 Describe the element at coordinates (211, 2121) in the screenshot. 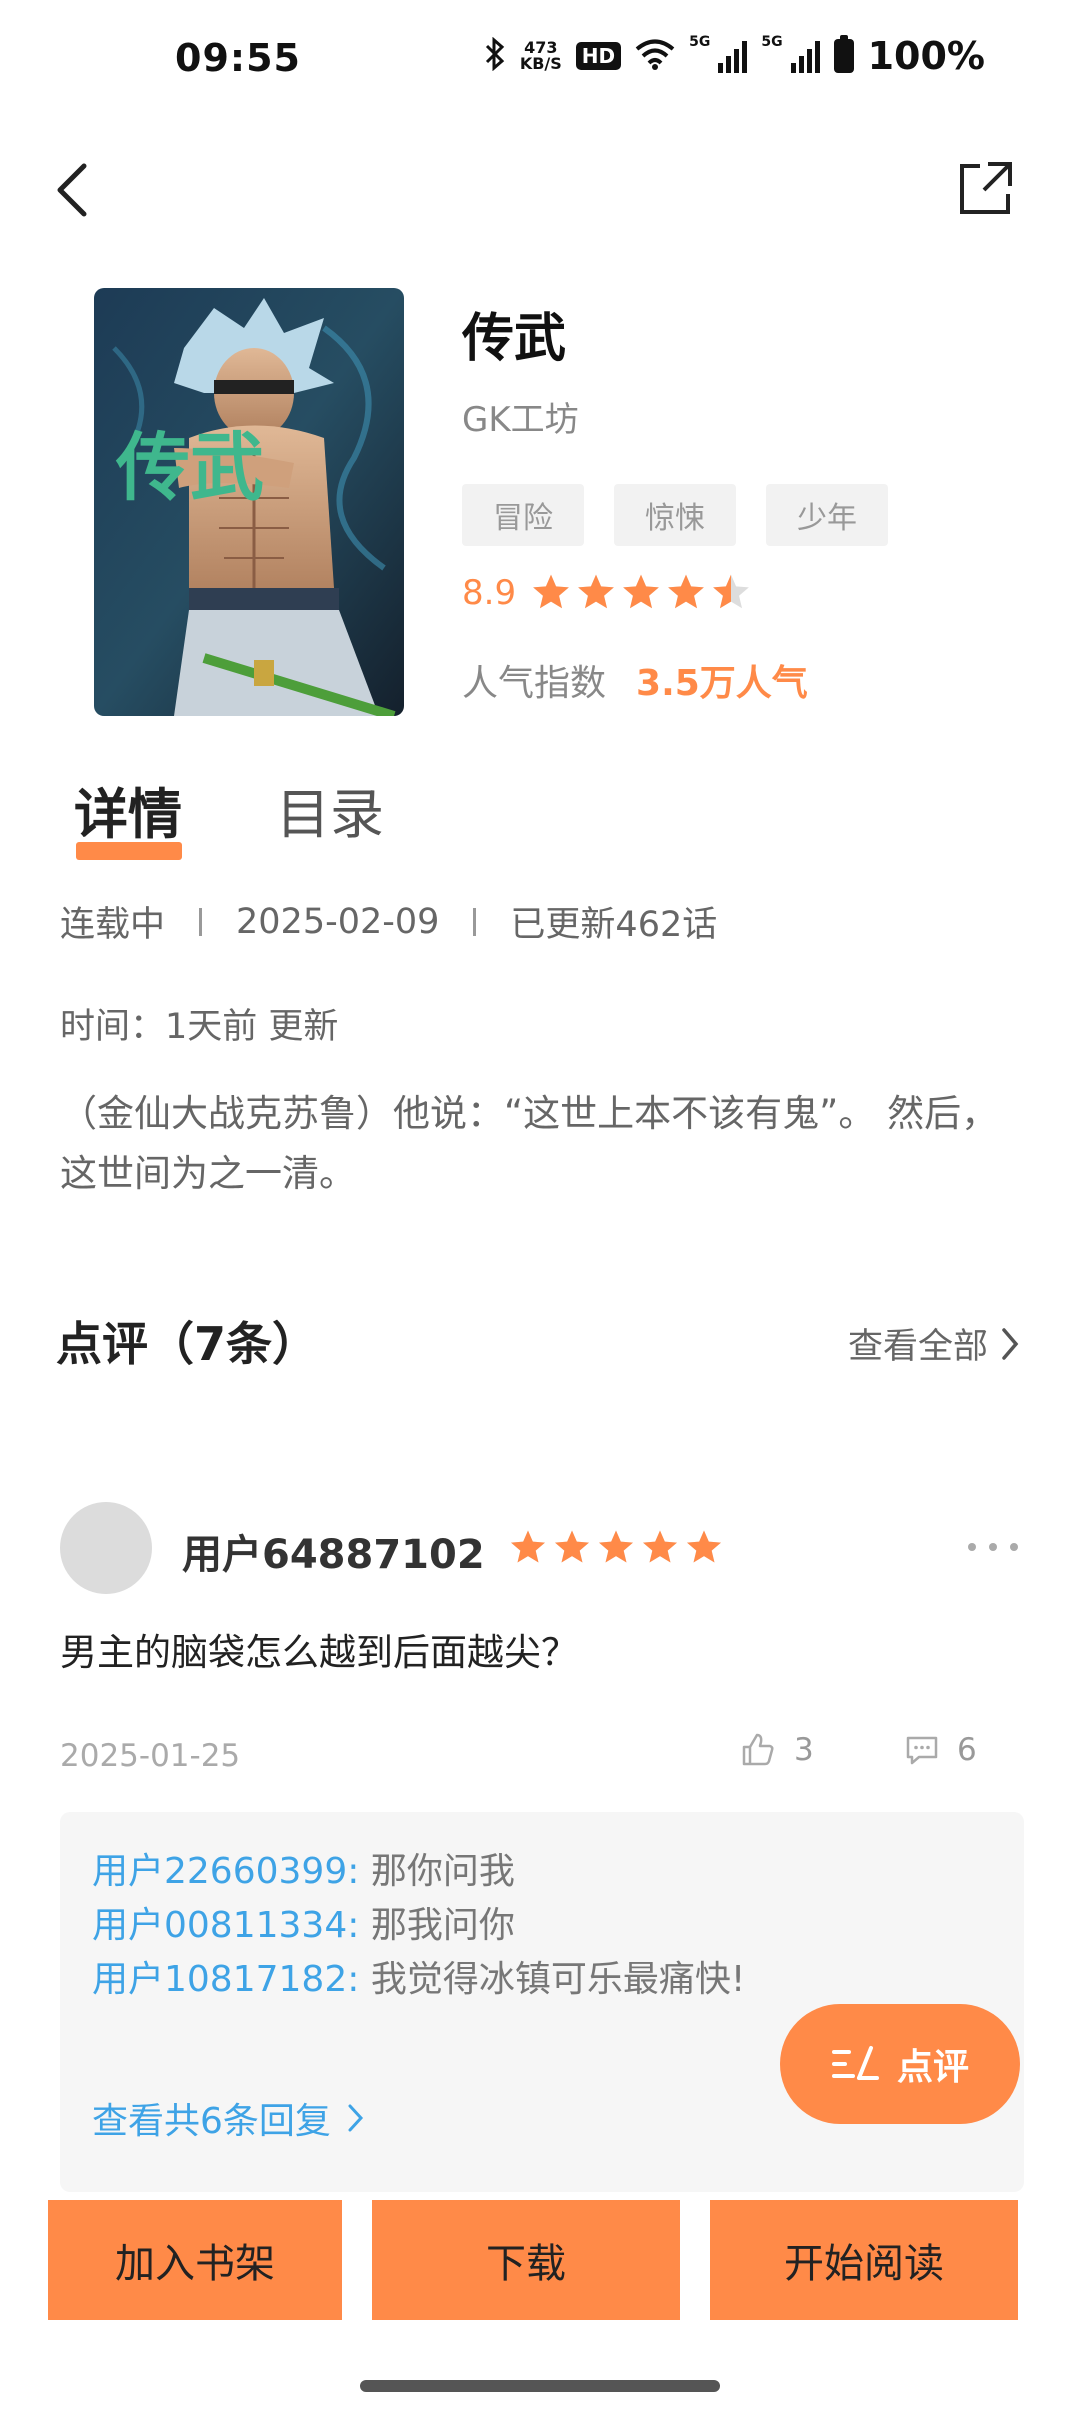

I see `view-replies-label: 查看共6条回复` at that location.